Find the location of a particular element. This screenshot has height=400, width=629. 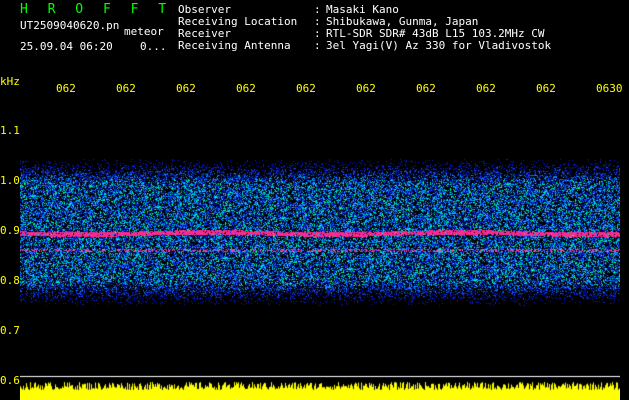

time-tick: 0630 is located at coordinates (609, 88).